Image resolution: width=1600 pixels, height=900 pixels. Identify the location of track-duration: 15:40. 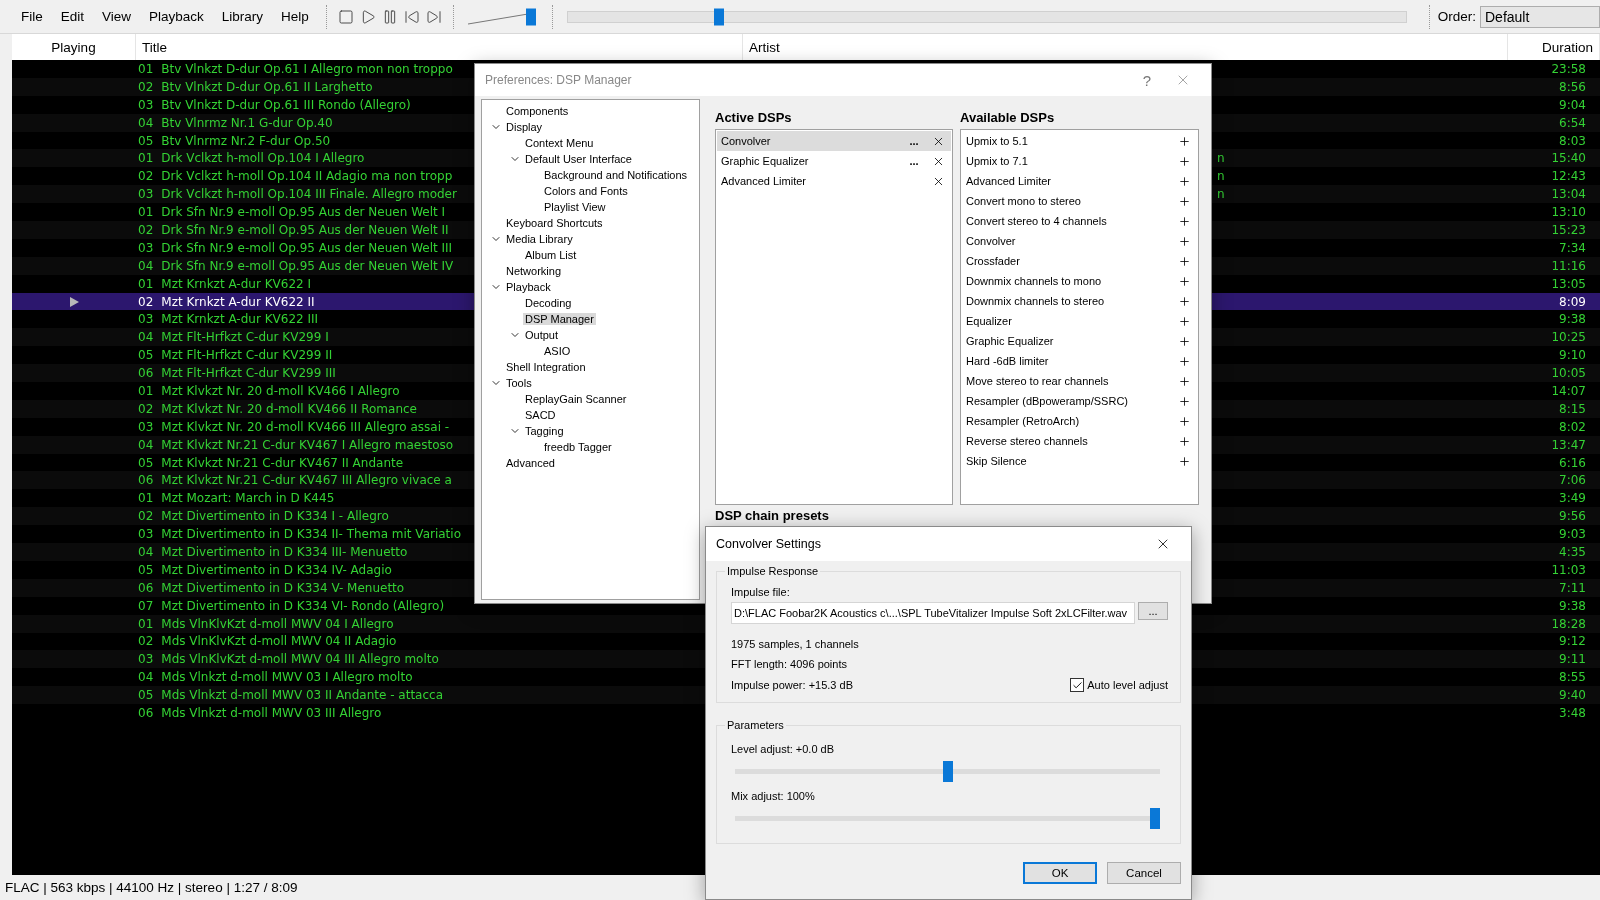
(1568, 158).